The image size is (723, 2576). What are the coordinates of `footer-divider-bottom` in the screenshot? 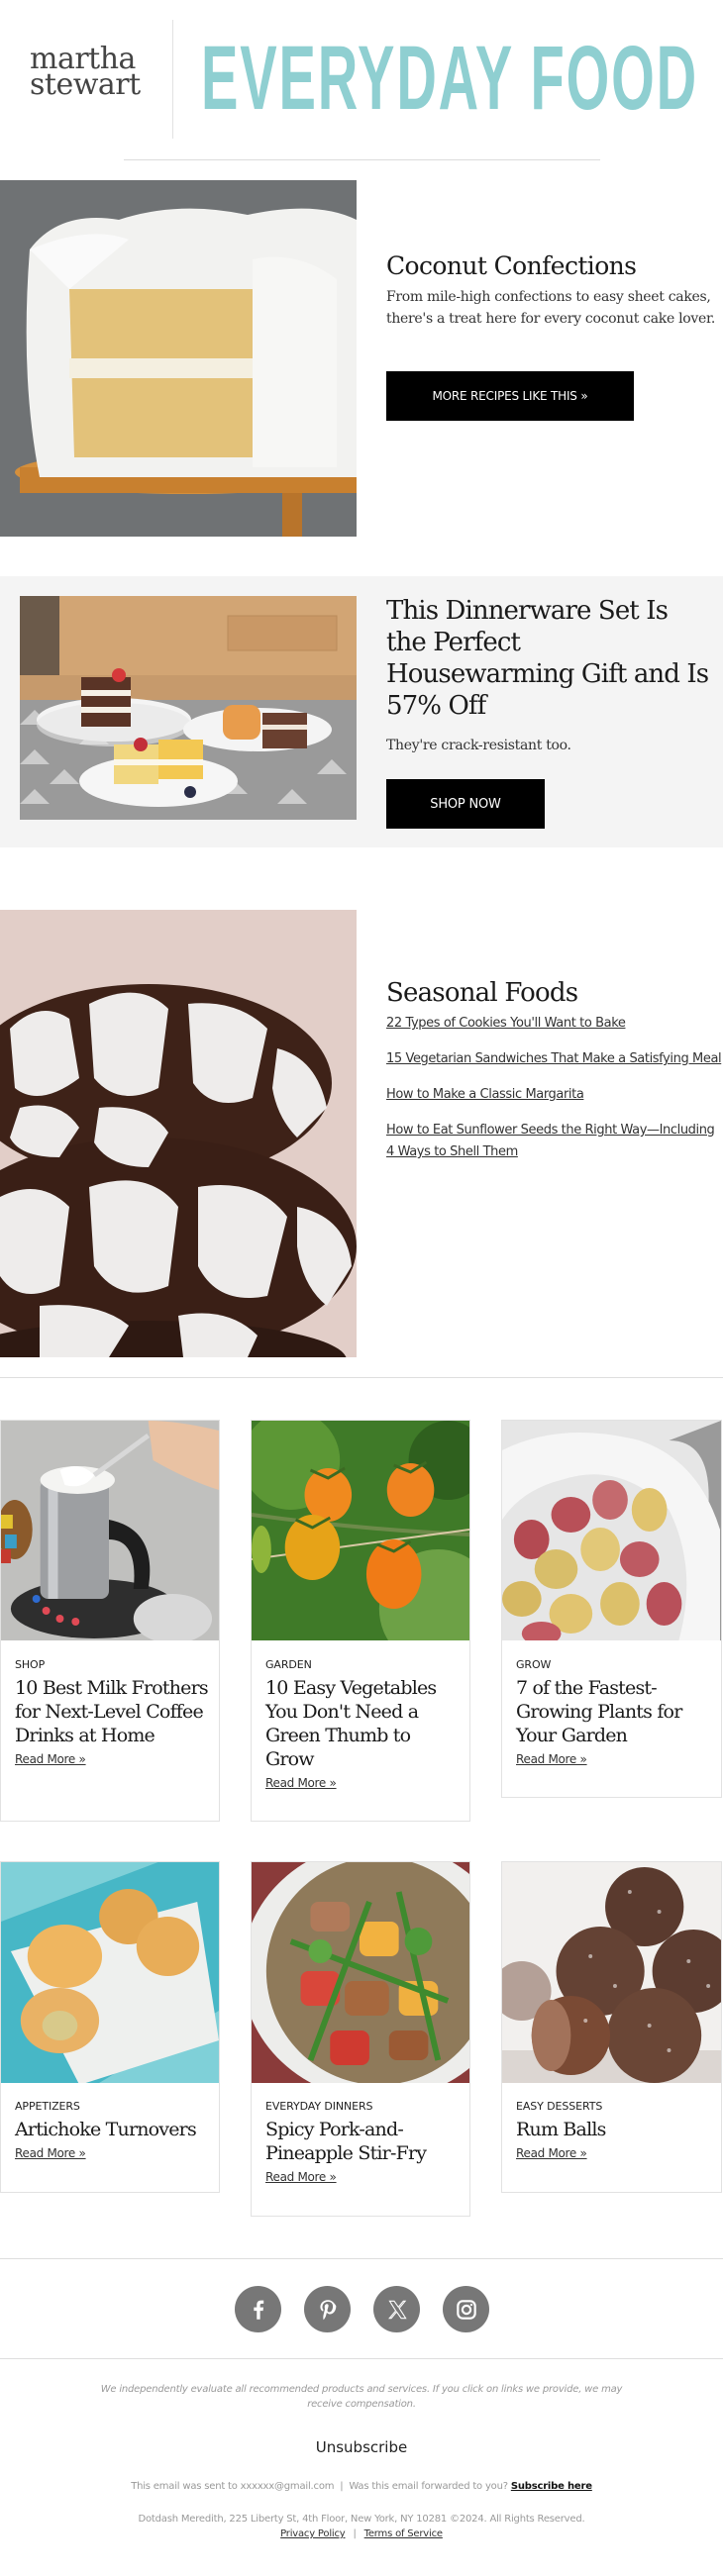 It's located at (361, 2358).